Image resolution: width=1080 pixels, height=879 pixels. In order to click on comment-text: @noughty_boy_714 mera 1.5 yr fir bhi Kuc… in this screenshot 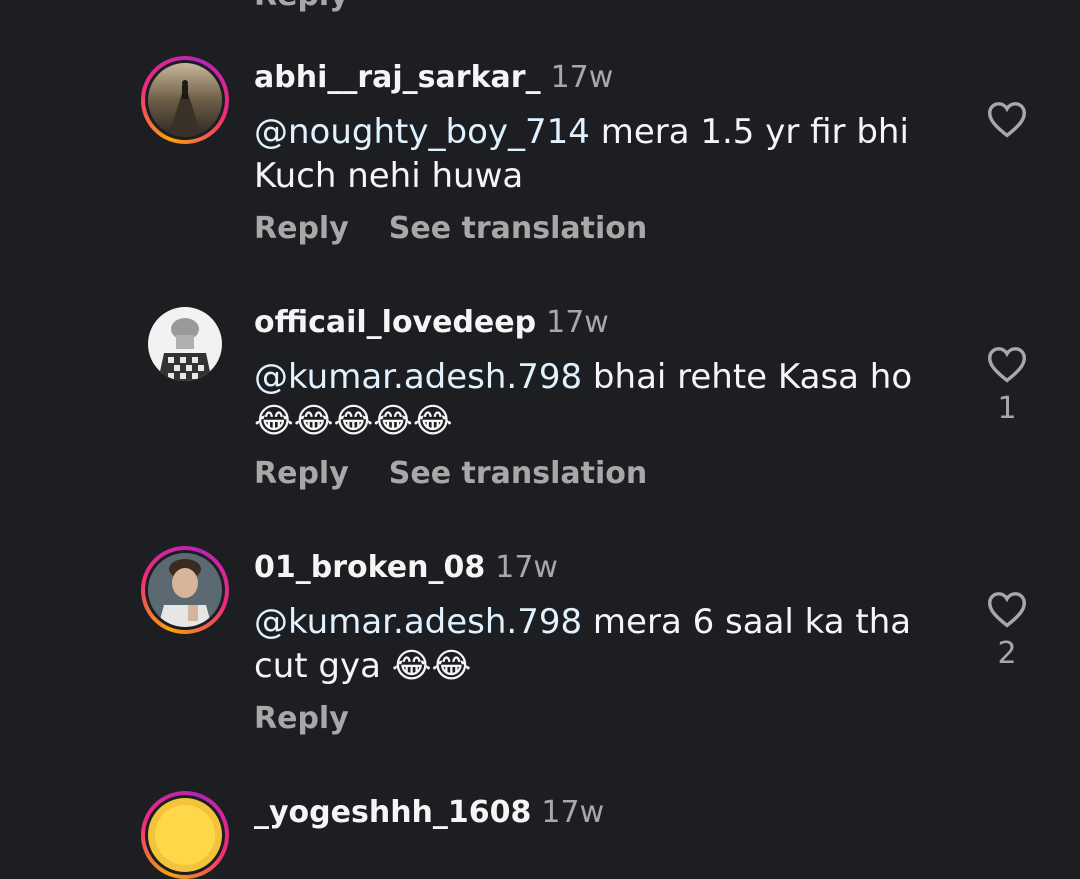, I will do `click(594, 154)`.